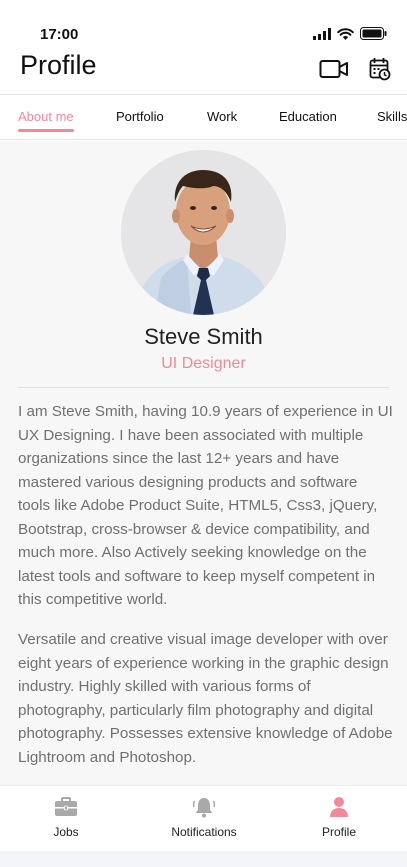  I want to click on divider, so click(203, 387).